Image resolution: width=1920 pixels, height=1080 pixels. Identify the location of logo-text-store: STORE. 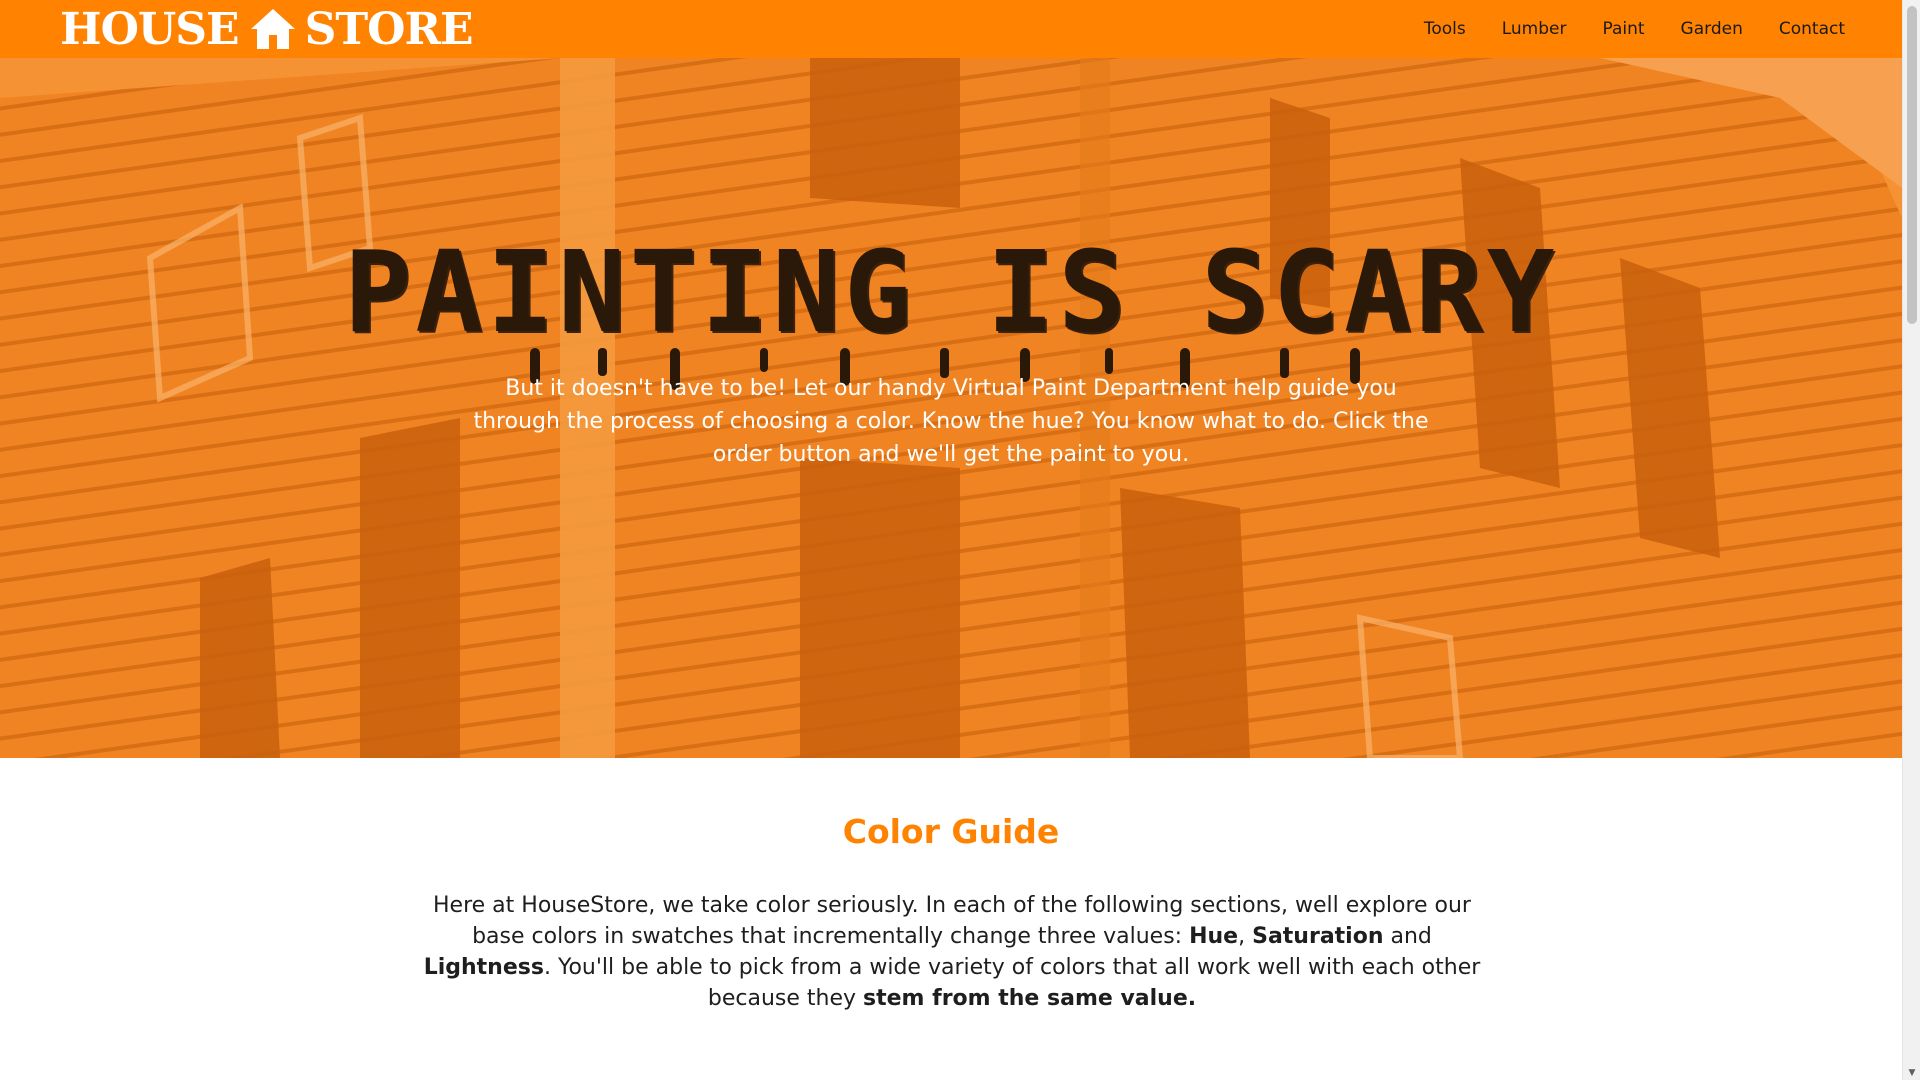
(389, 29).